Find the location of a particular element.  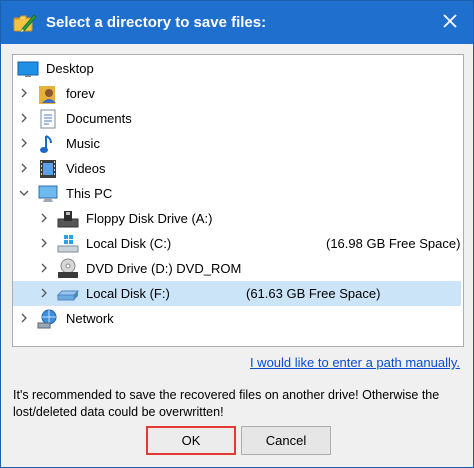

tree-item-label: Videos is located at coordinates (86, 168).